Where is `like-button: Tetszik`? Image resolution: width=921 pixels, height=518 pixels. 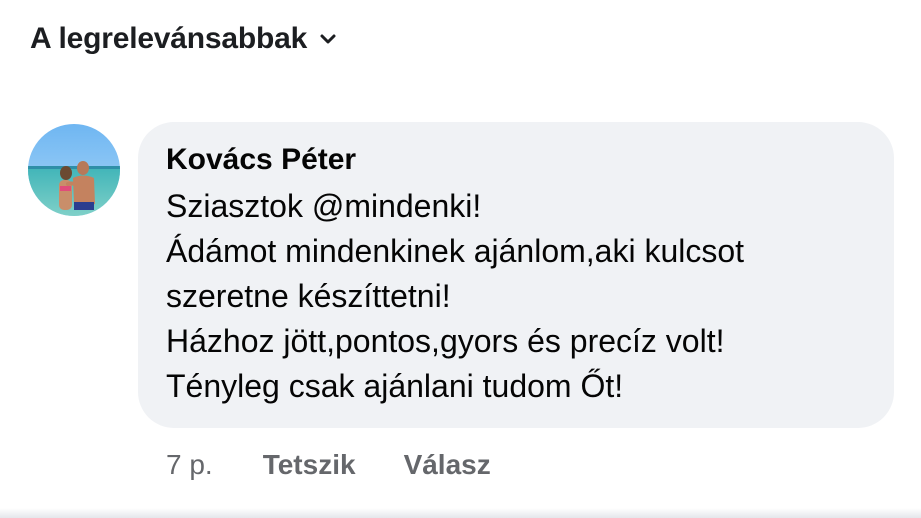
like-button: Tetszik is located at coordinates (309, 465).